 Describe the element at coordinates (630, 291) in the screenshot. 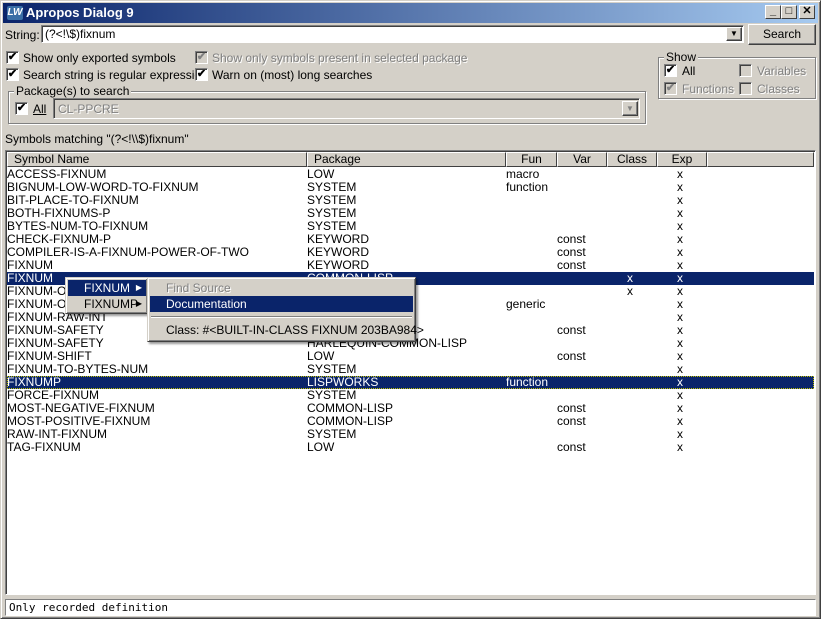

I see `cell-cls: x` at that location.